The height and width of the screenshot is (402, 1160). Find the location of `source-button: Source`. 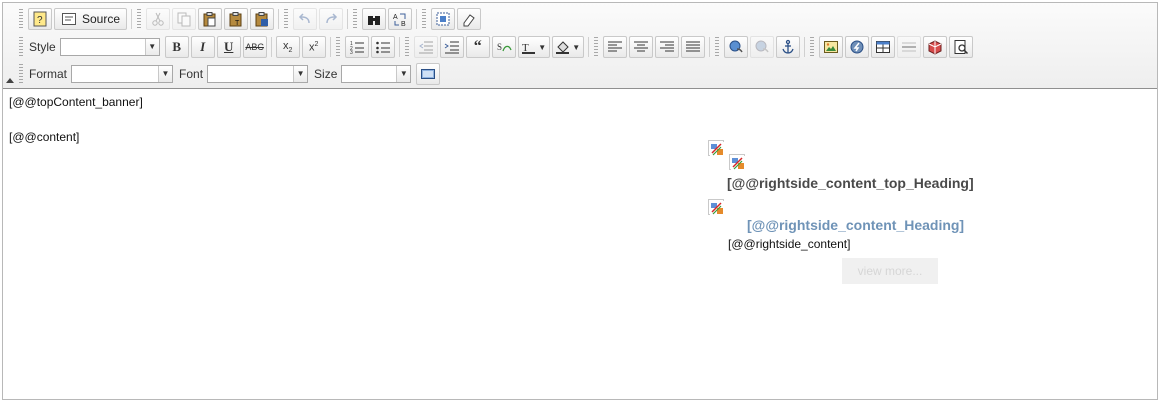

source-button: Source is located at coordinates (91, 19).